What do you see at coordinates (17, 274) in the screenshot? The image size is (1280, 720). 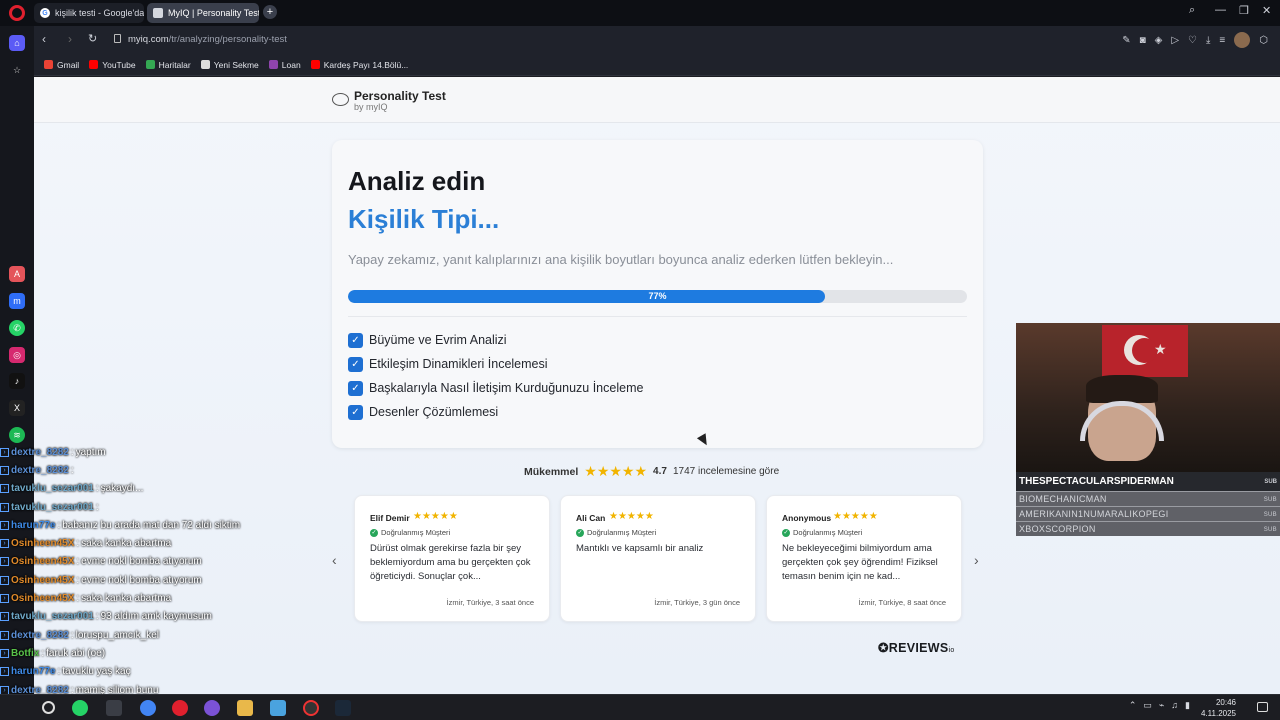 I see `aria-icon: A` at bounding box center [17, 274].